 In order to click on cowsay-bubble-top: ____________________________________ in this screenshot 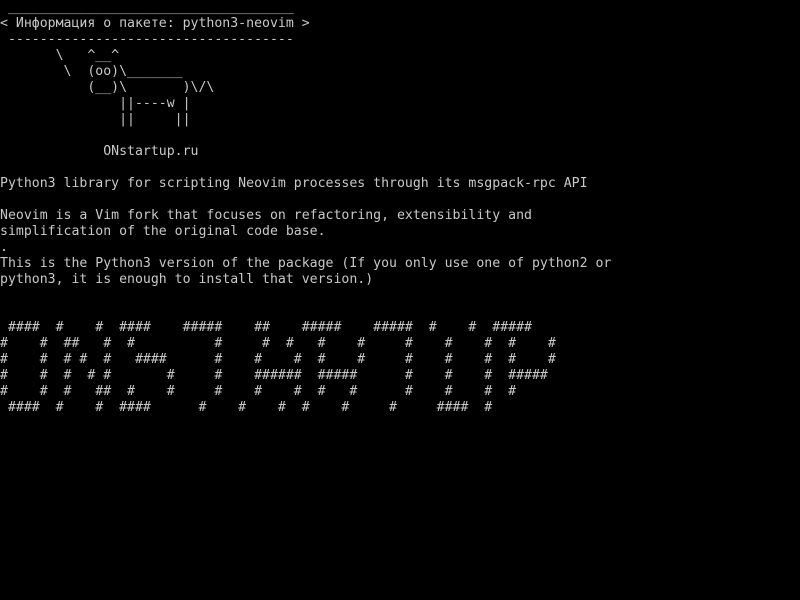, I will do `click(147, 7)`.